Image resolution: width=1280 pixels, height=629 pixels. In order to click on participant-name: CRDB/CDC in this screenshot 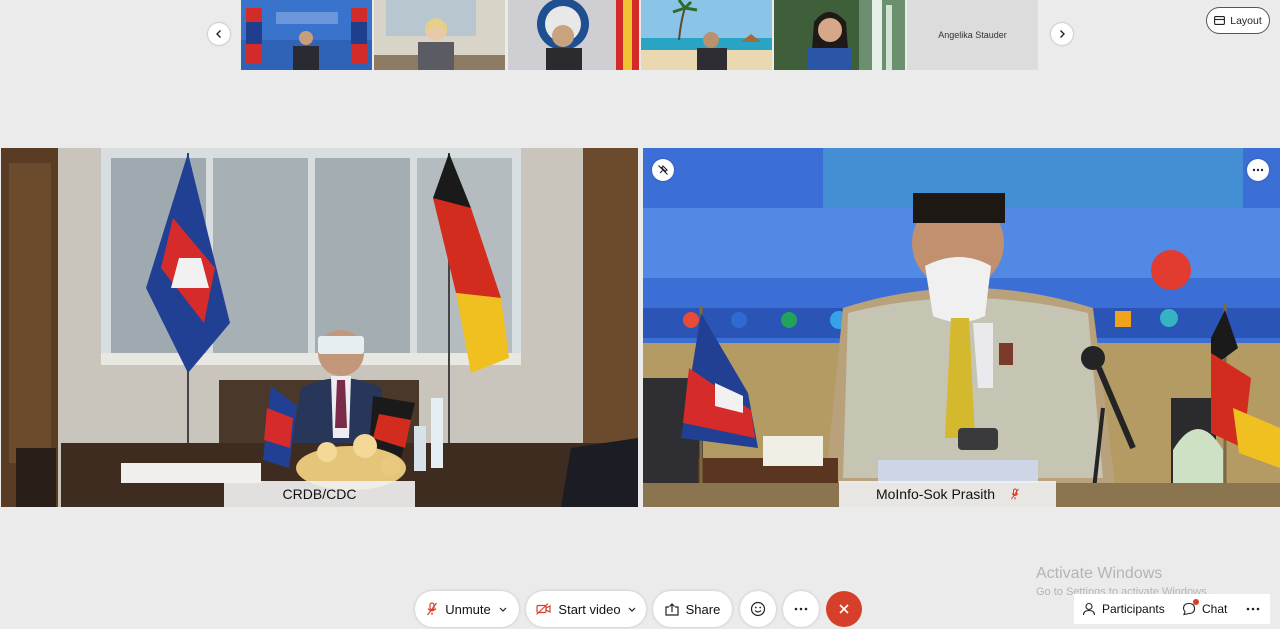, I will do `click(319, 494)`.